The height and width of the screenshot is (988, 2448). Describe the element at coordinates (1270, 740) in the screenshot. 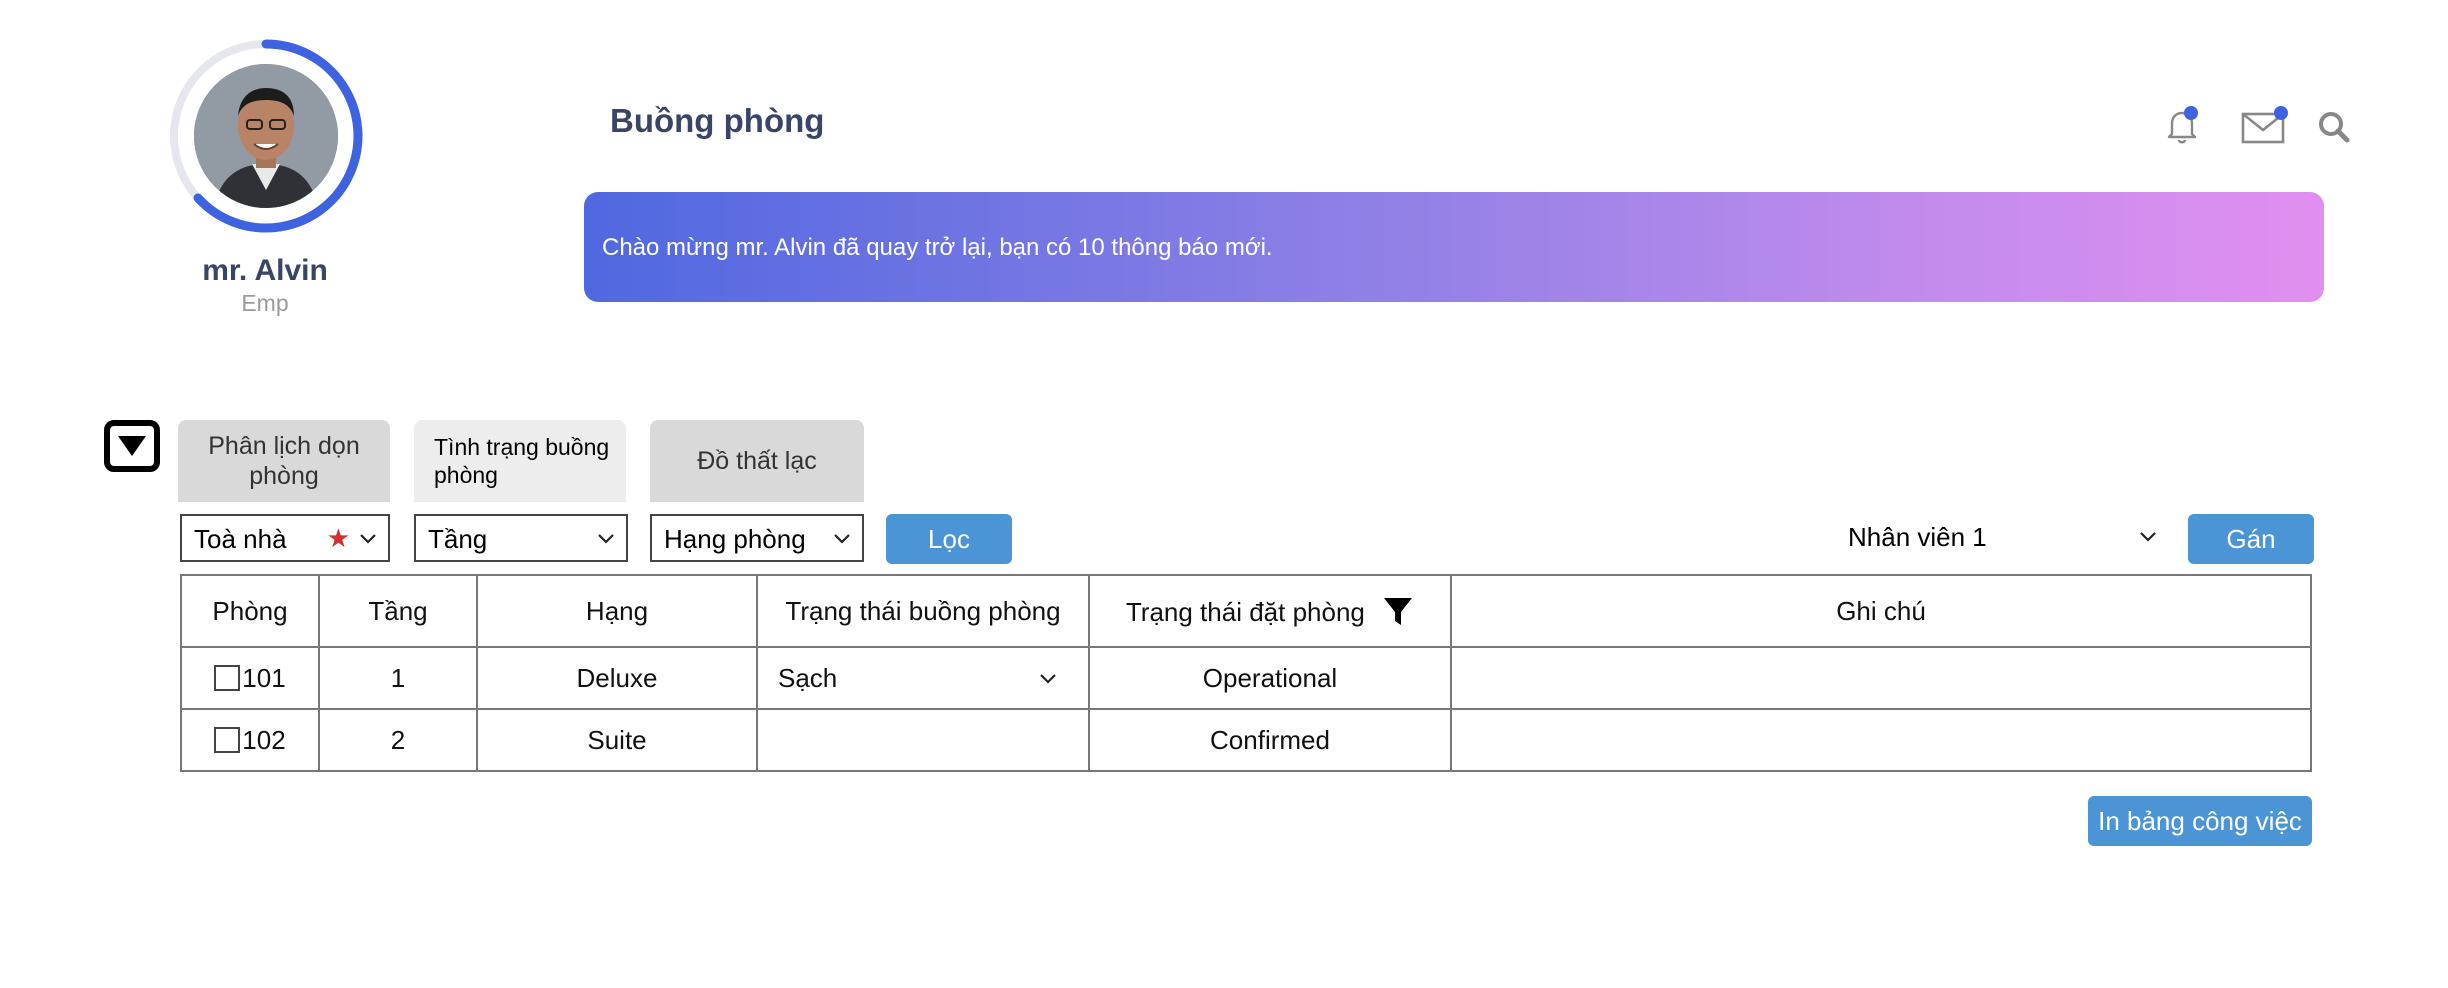

I see `booking-status-cell: Confirmed` at that location.